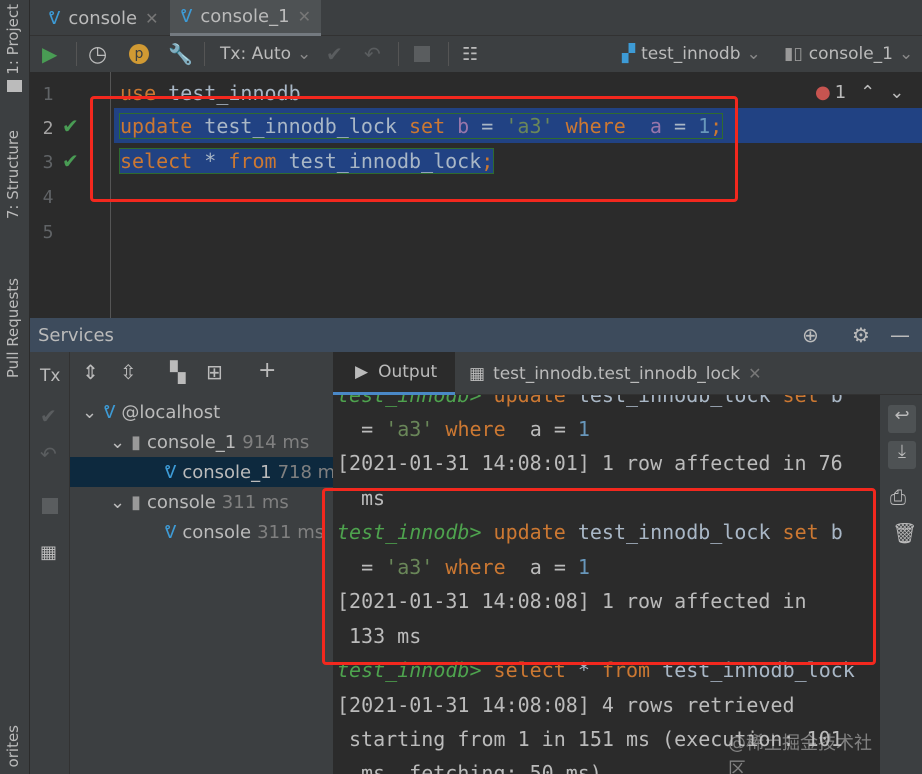 The width and height of the screenshot is (922, 774). I want to click on services-title: Services, so click(76, 335).